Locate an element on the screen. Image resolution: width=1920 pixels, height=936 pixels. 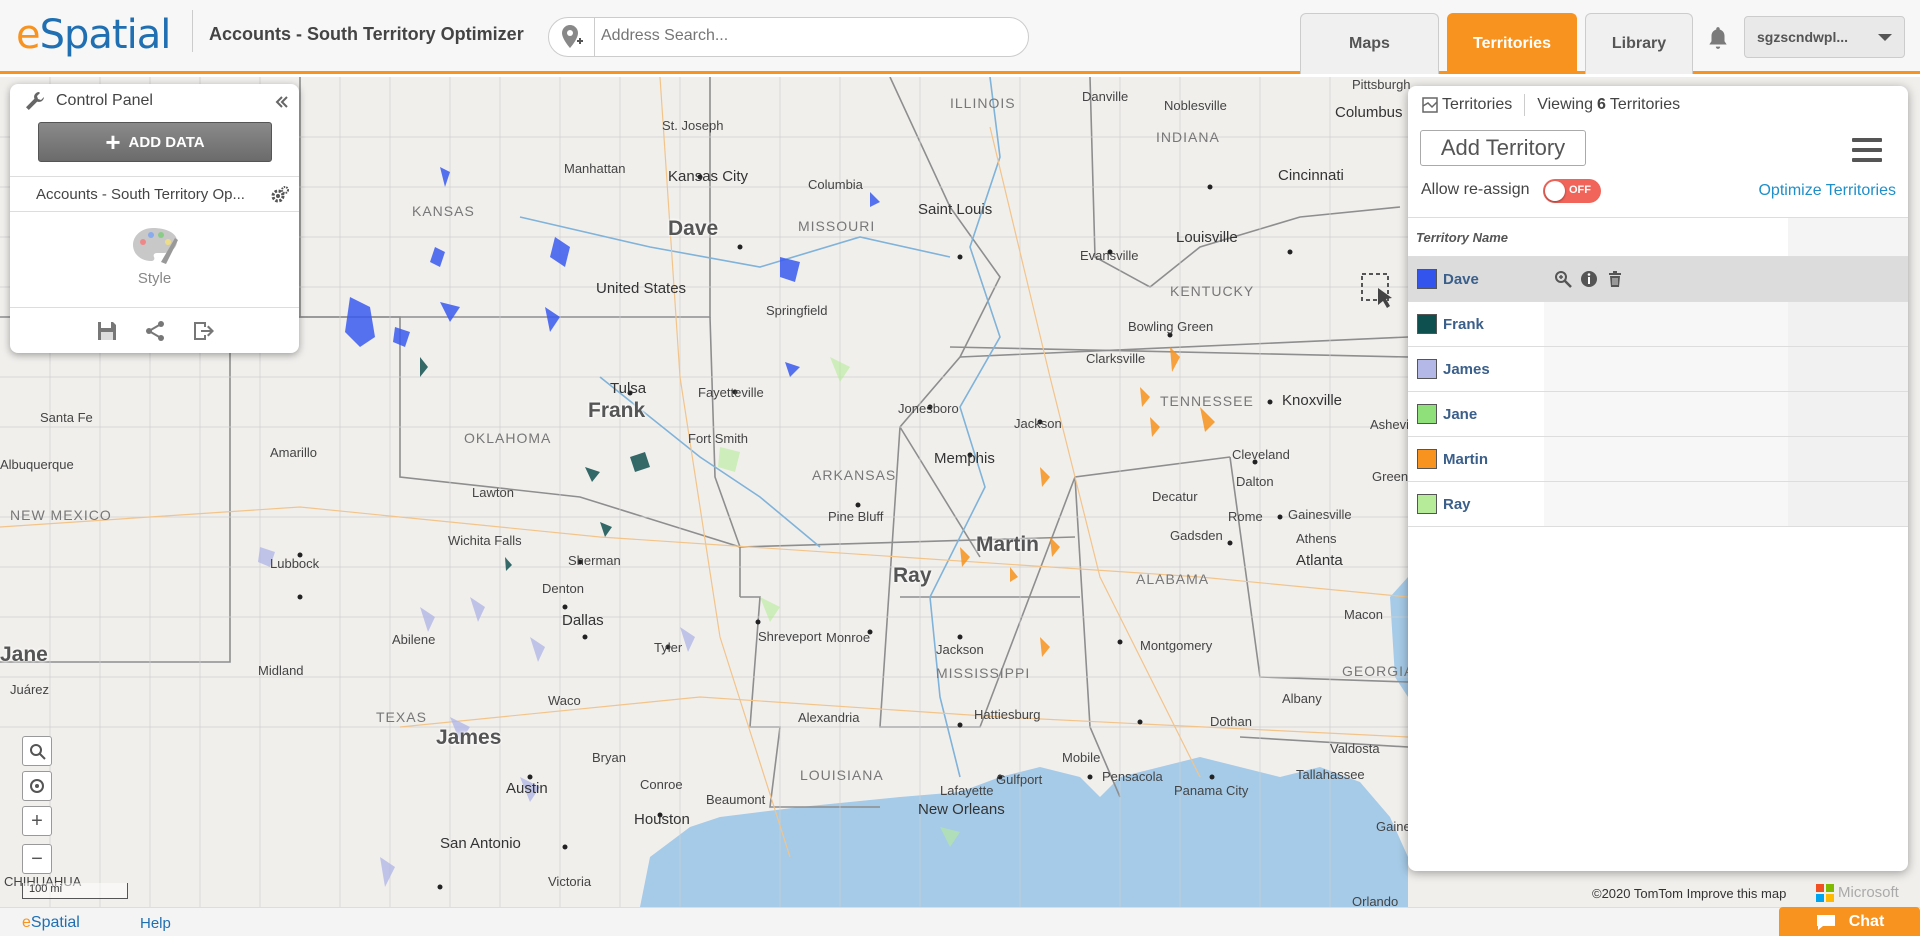
state-label: TEXAS is located at coordinates (401, 717).